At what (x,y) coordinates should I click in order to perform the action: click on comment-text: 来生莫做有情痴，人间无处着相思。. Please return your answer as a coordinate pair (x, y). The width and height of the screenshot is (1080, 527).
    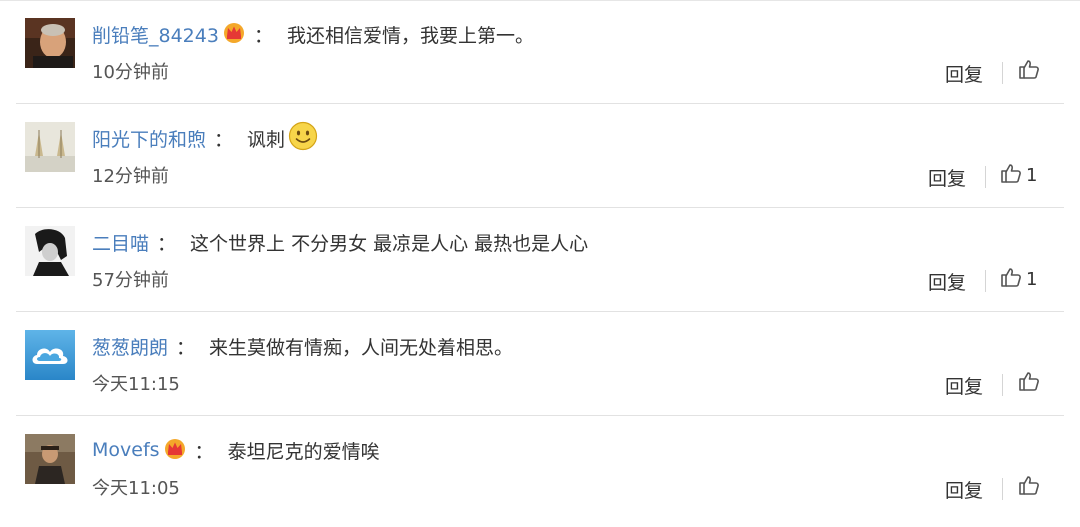
    Looking at the image, I should click on (361, 347).